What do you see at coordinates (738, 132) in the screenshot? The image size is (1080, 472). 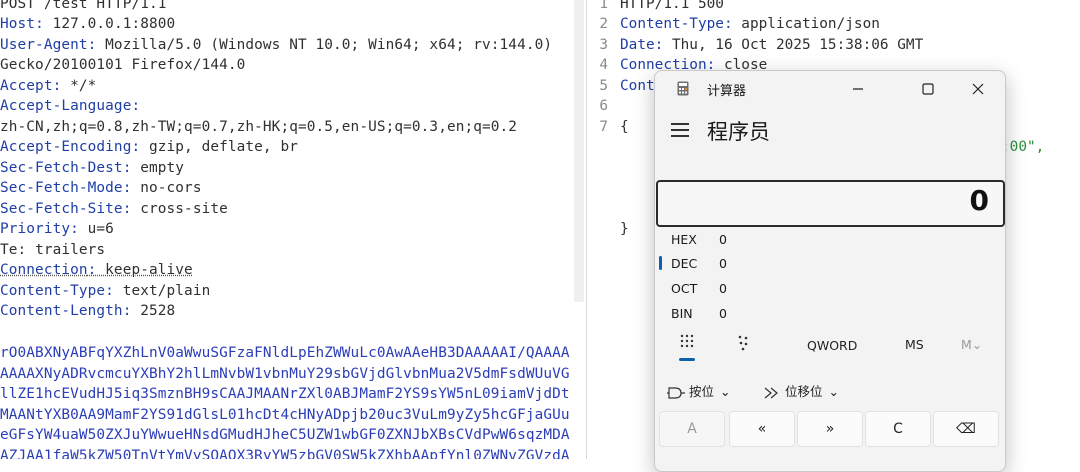 I see `calculator-mode-title: 程序员` at bounding box center [738, 132].